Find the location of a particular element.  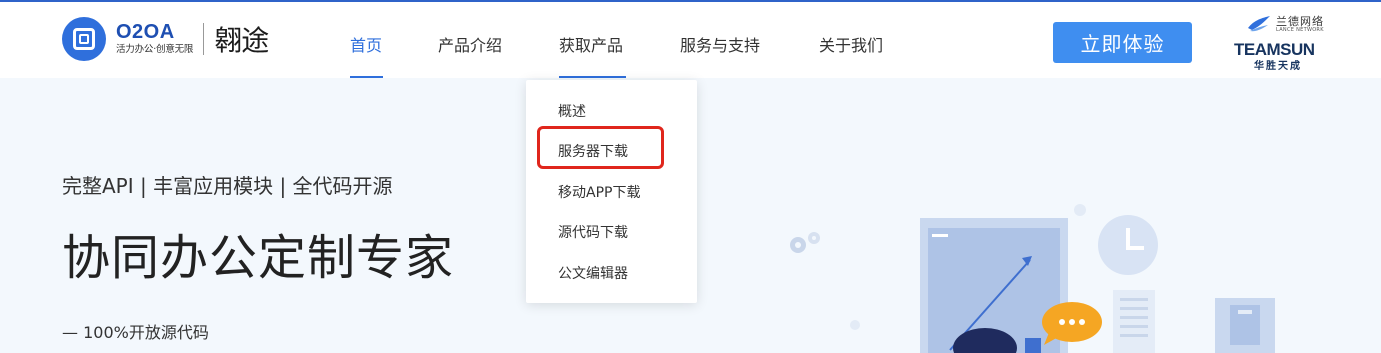

dropdown-item-source-code-download: 源代码下载 is located at coordinates (593, 232).